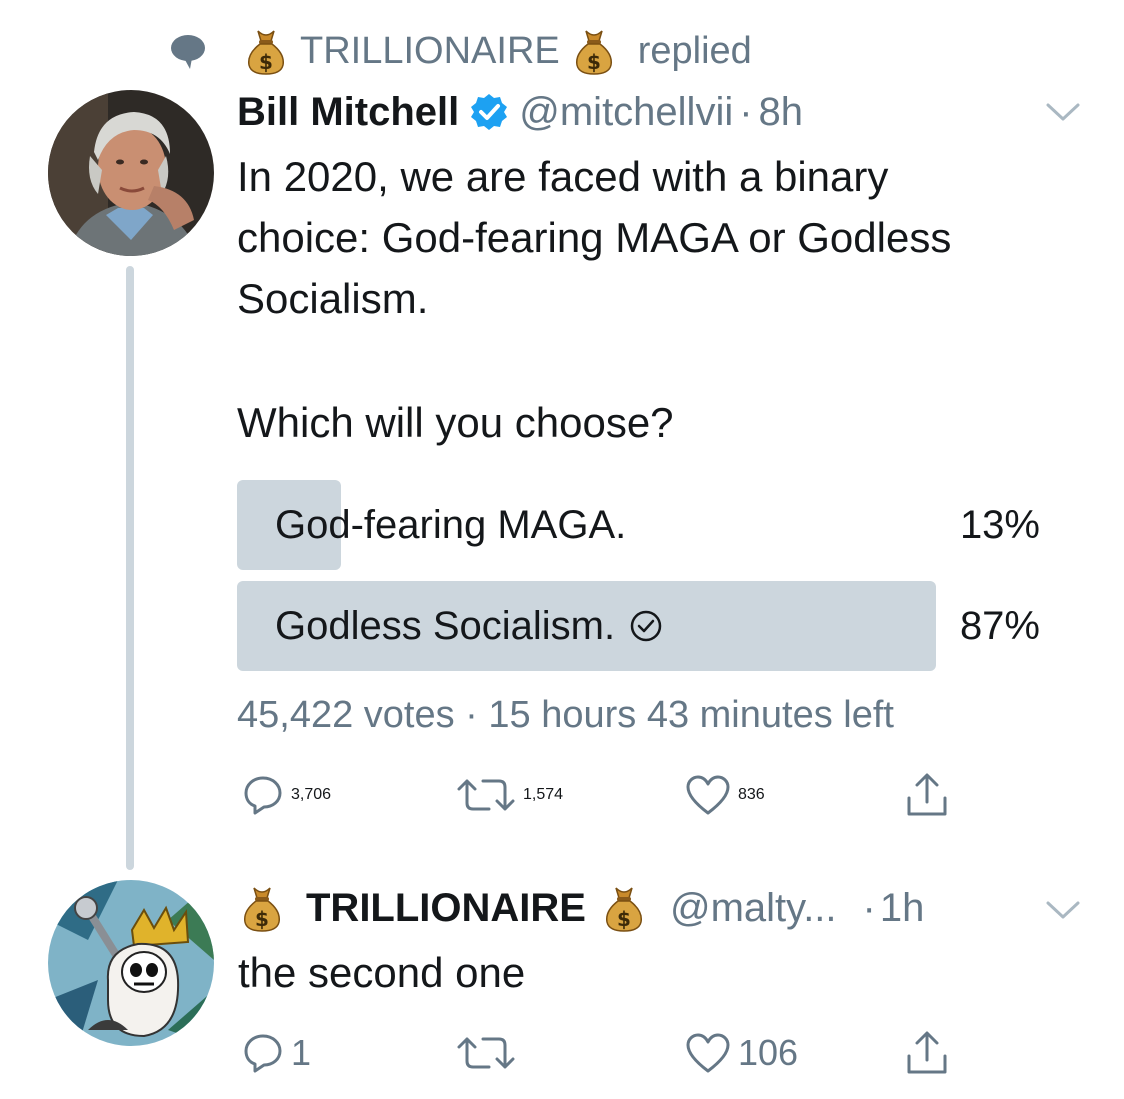 This screenshot has width=1124, height=1099. I want to click on time-left: 15 hours 43 minutes left, so click(691, 715).